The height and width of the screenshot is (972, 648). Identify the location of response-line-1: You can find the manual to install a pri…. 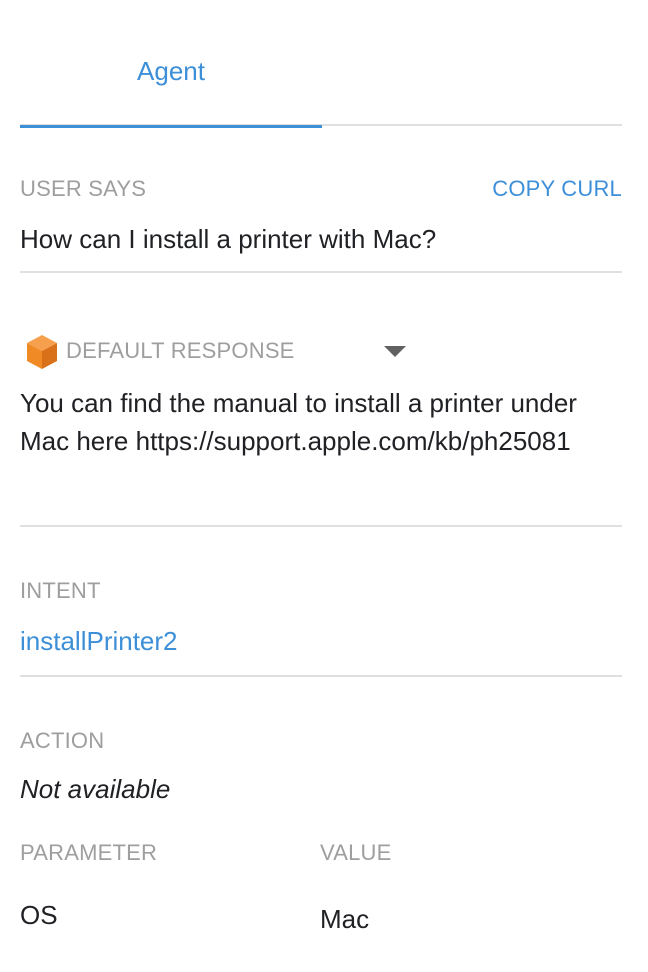
(298, 403).